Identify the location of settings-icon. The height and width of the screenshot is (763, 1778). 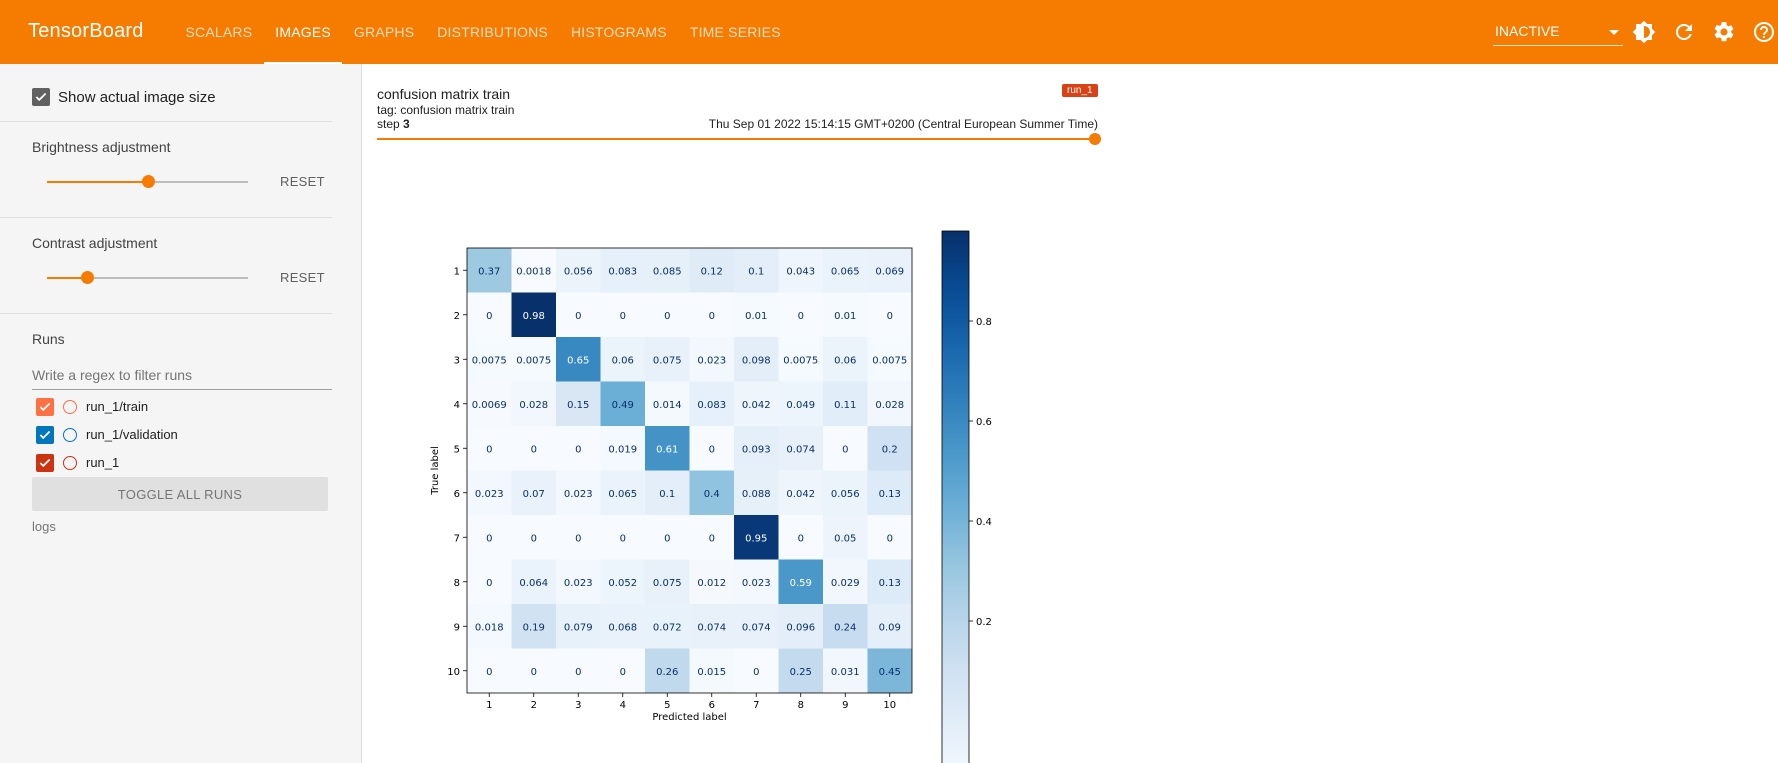
(1724, 32).